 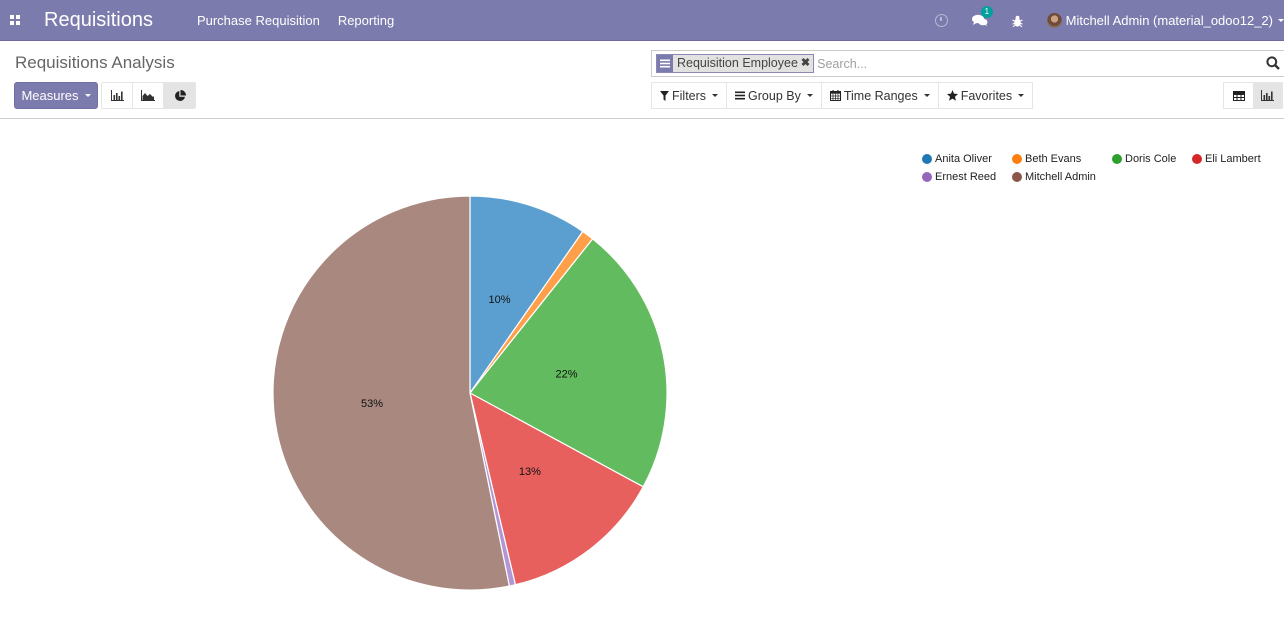 What do you see at coordinates (98, 19) in the screenshot?
I see `app-title: Requisitions` at bounding box center [98, 19].